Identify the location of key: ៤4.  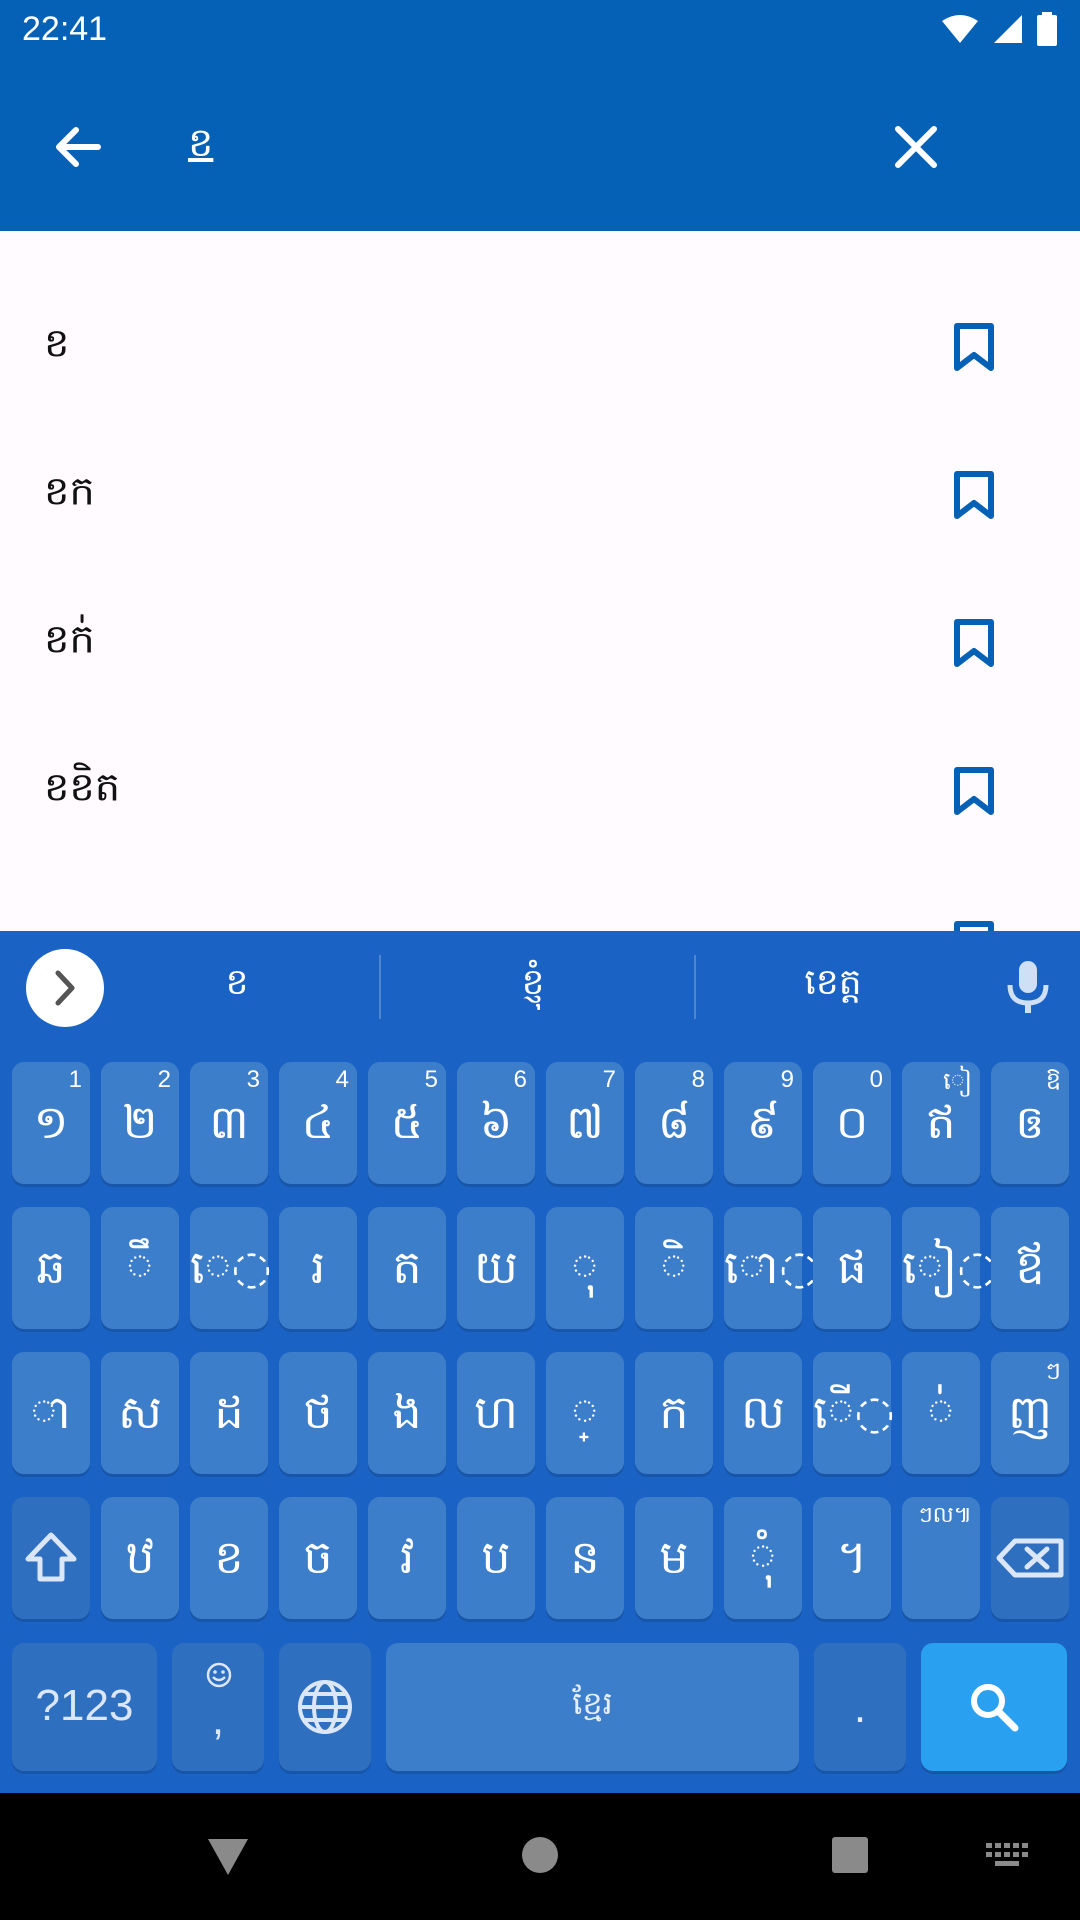
(318, 1123).